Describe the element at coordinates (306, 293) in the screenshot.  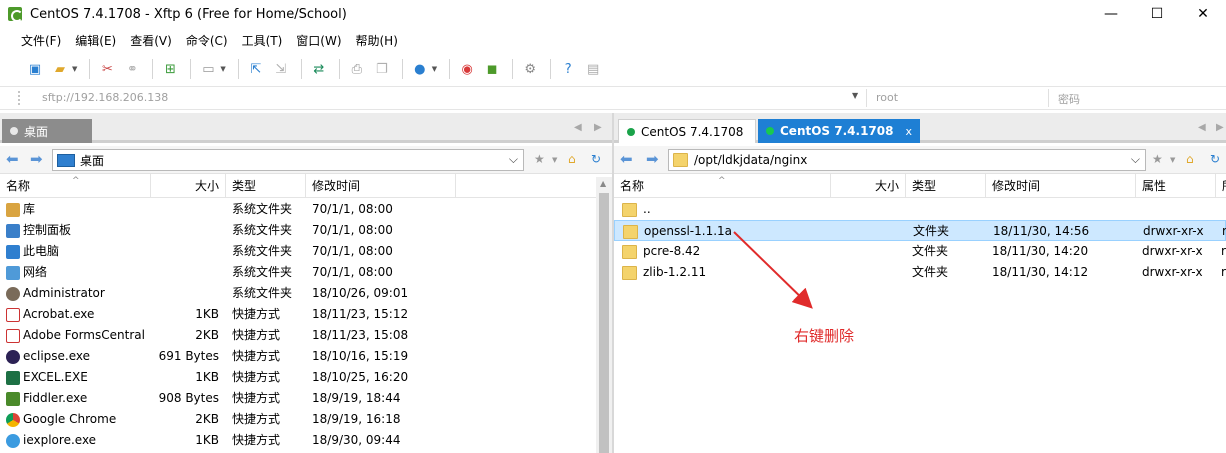
I see `table-row: Administrator 系统文件夹 18/10/26, 09:01` at that location.